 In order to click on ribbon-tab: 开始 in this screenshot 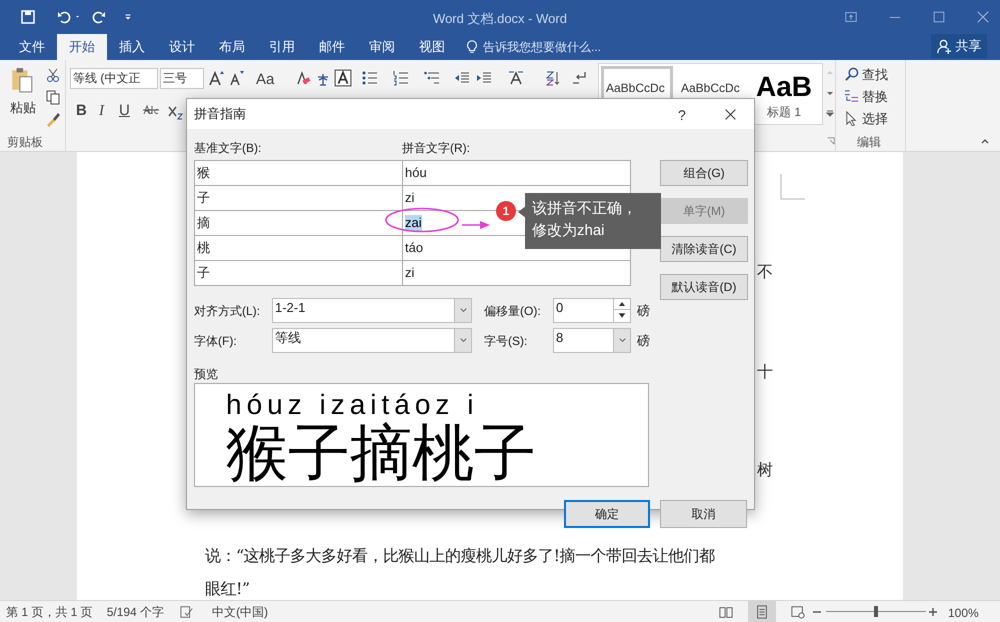, I will do `click(82, 47)`.